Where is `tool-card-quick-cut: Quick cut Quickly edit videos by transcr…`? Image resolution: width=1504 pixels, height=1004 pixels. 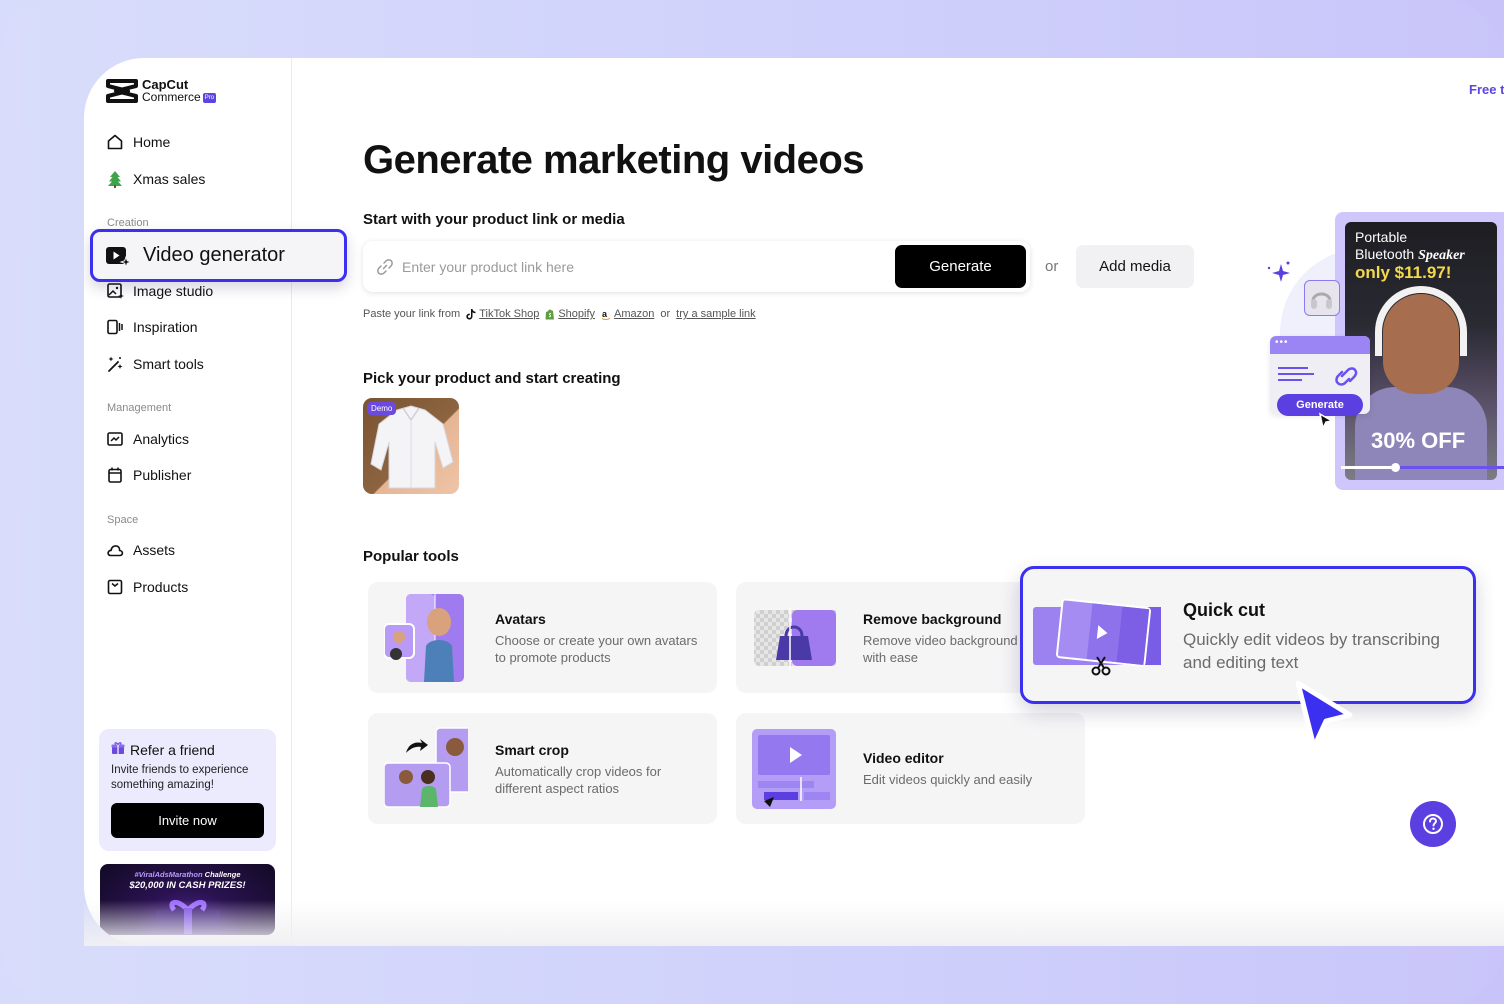 tool-card-quick-cut: Quick cut Quickly edit videos by transcr… is located at coordinates (1248, 635).